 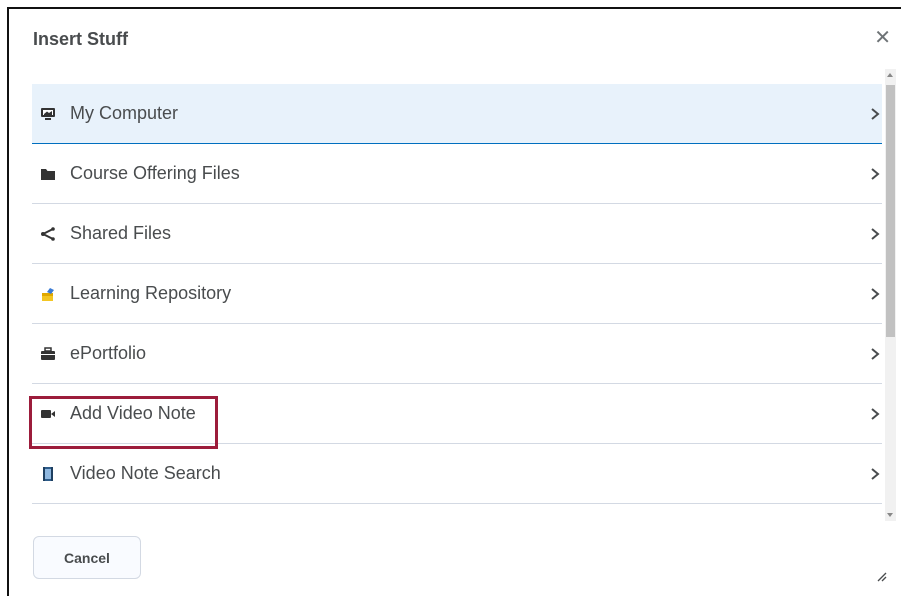 What do you see at coordinates (48, 354) in the screenshot?
I see `briefcase-icon` at bounding box center [48, 354].